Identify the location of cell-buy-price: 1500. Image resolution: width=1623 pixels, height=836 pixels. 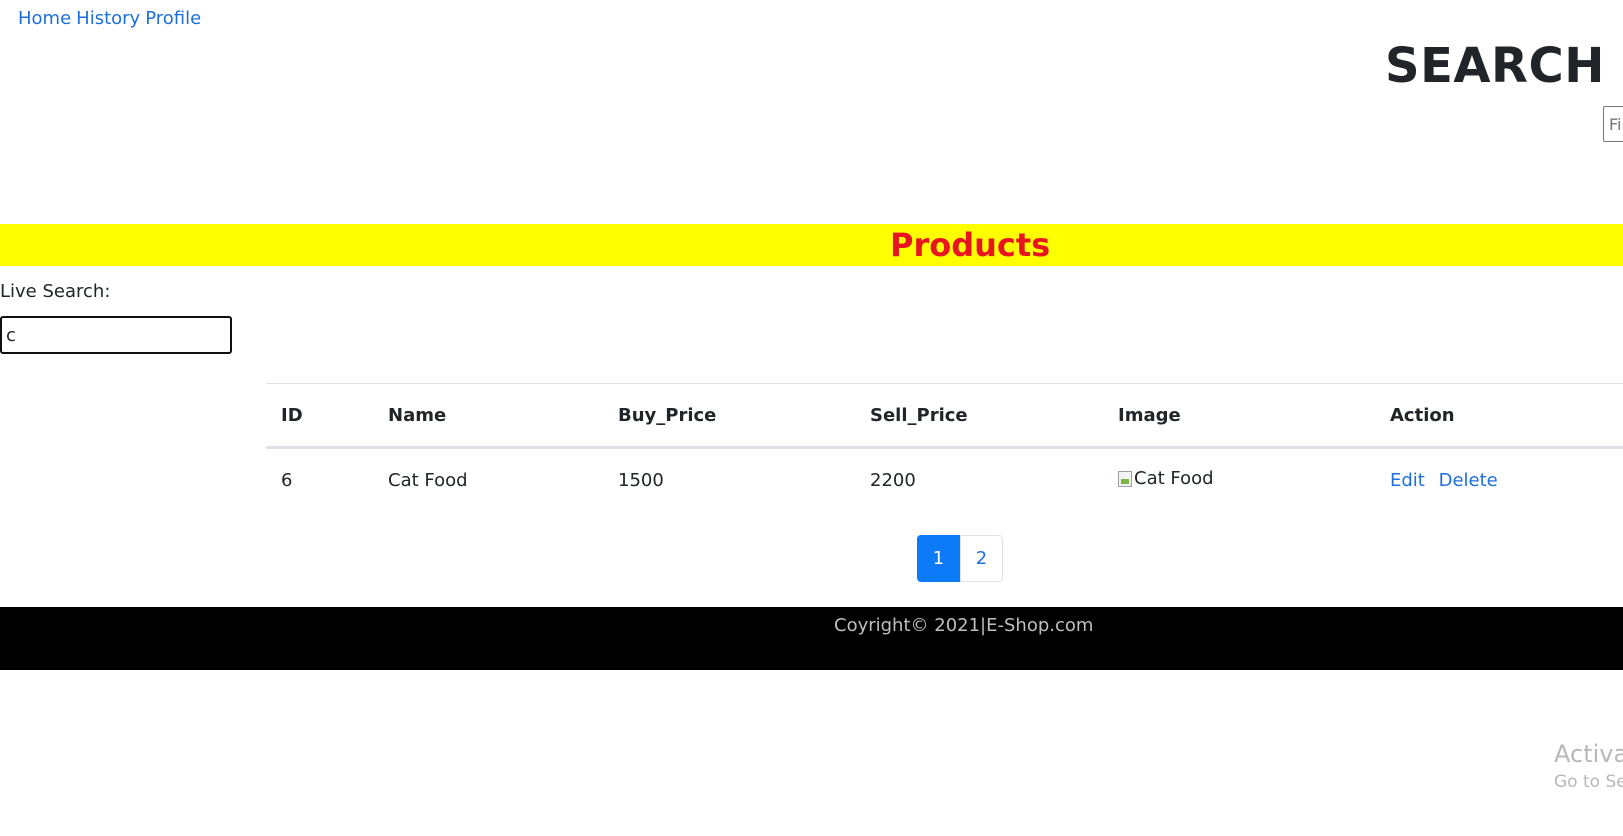
(641, 480).